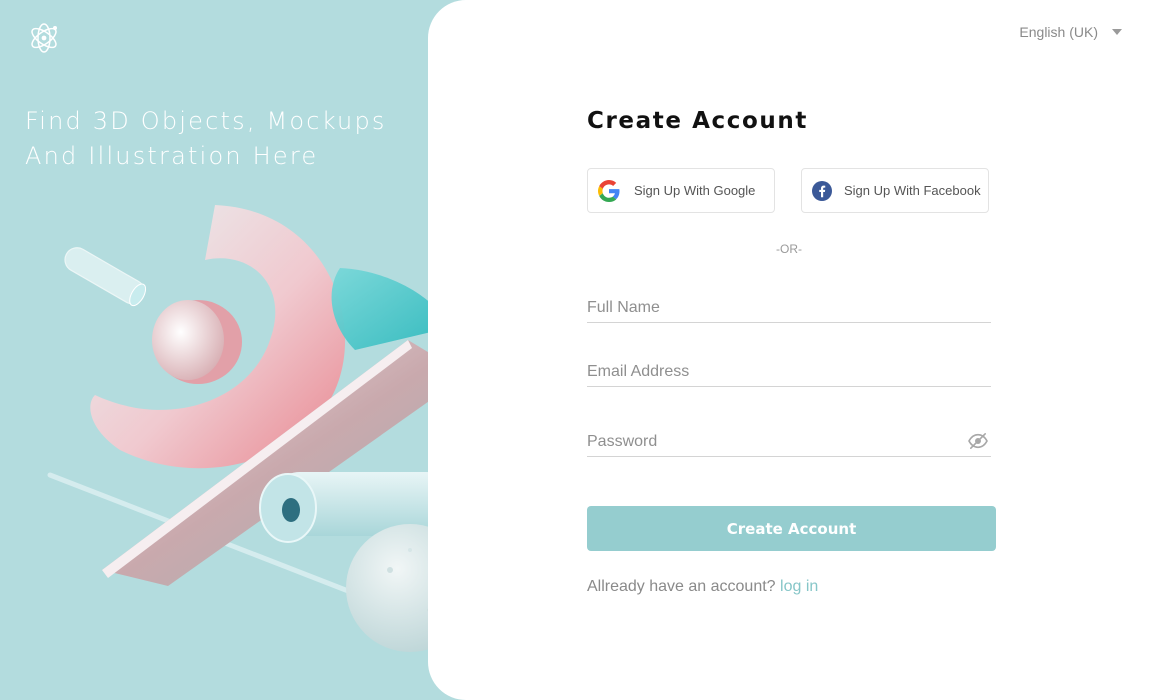 This screenshot has height=700, width=1152. What do you see at coordinates (912, 190) in the screenshot?
I see `facebook-signup-label: Sign Up With Facebook` at bounding box center [912, 190].